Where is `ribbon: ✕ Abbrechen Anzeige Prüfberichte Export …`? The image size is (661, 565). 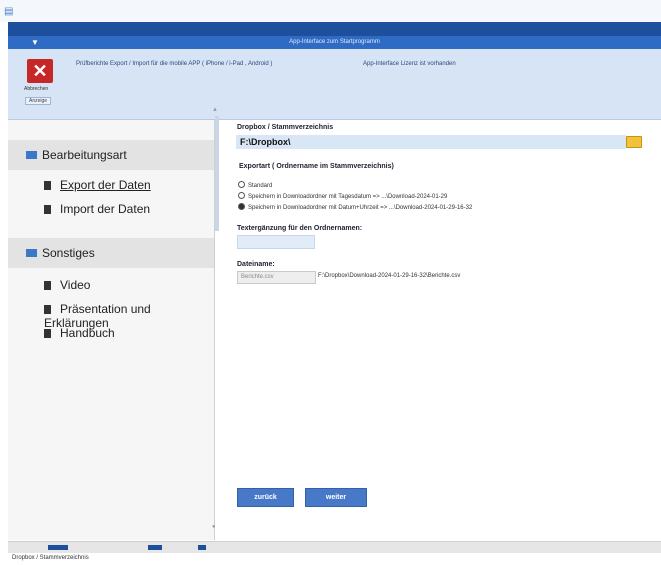
ribbon: ✕ Abbrechen Anzeige Prüfberichte Export … is located at coordinates (334, 84).